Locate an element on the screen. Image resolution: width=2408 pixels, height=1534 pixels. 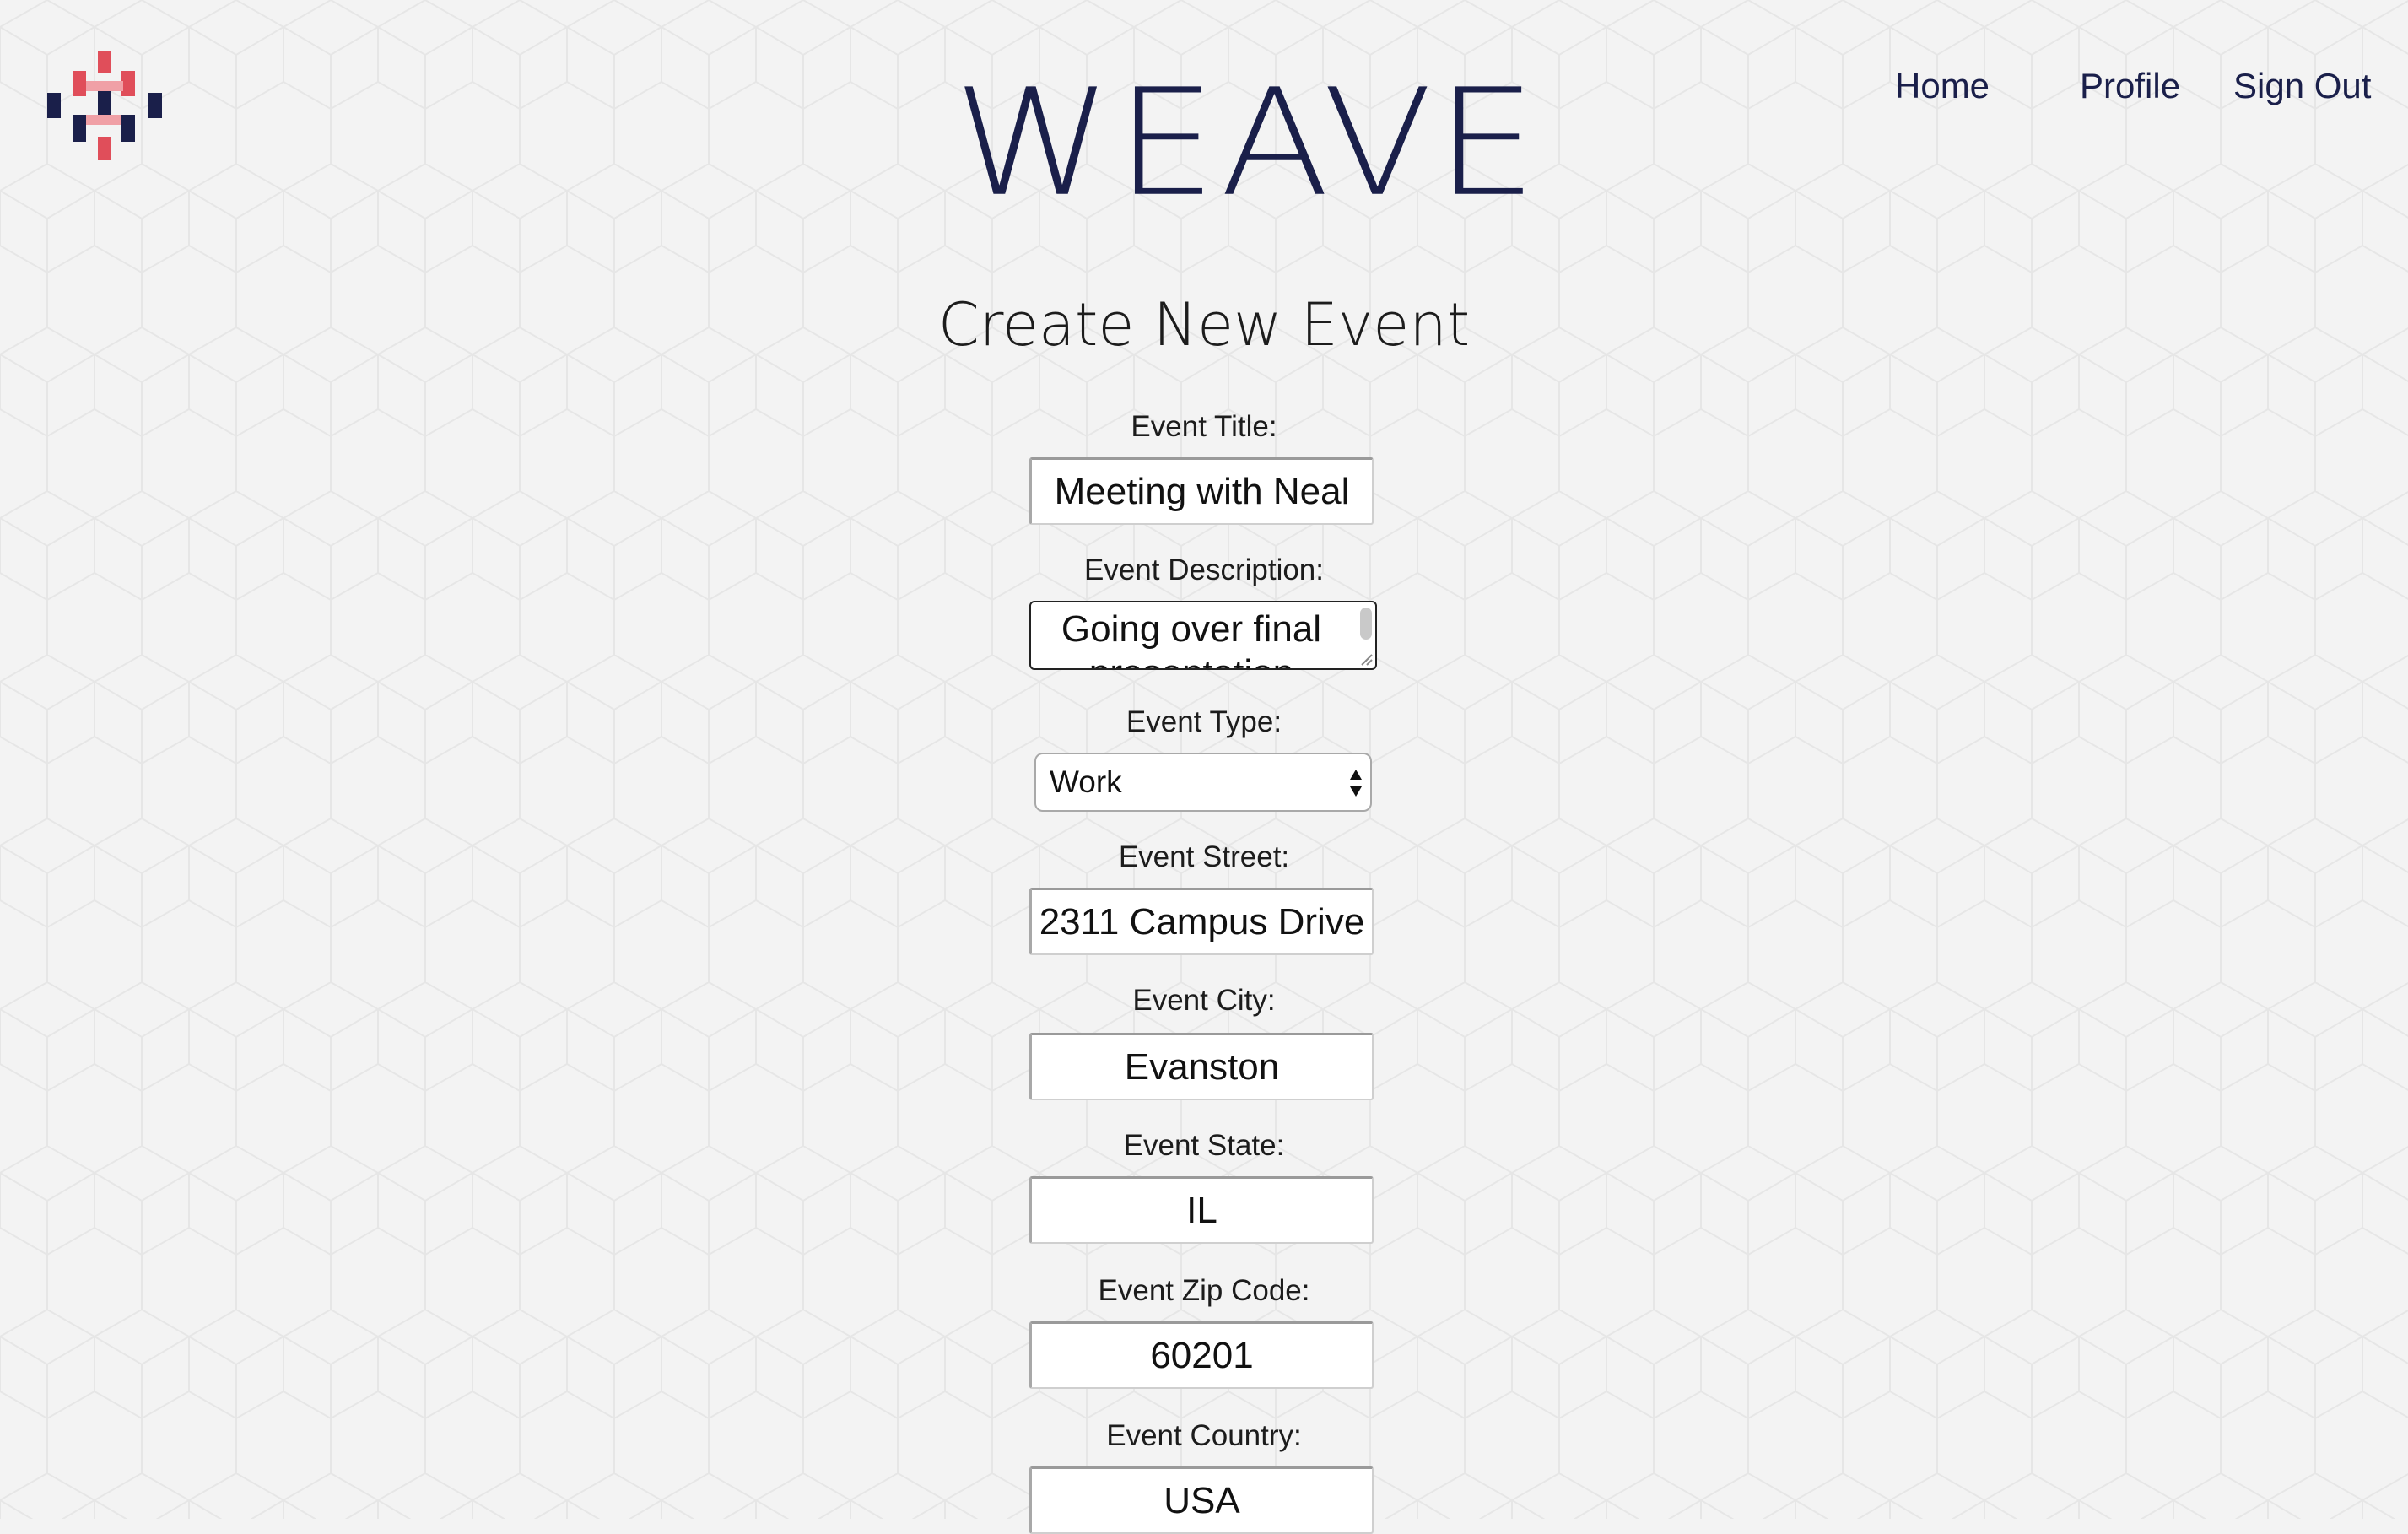
event-description-textarea: Going over final presentation is located at coordinates (1203, 636).